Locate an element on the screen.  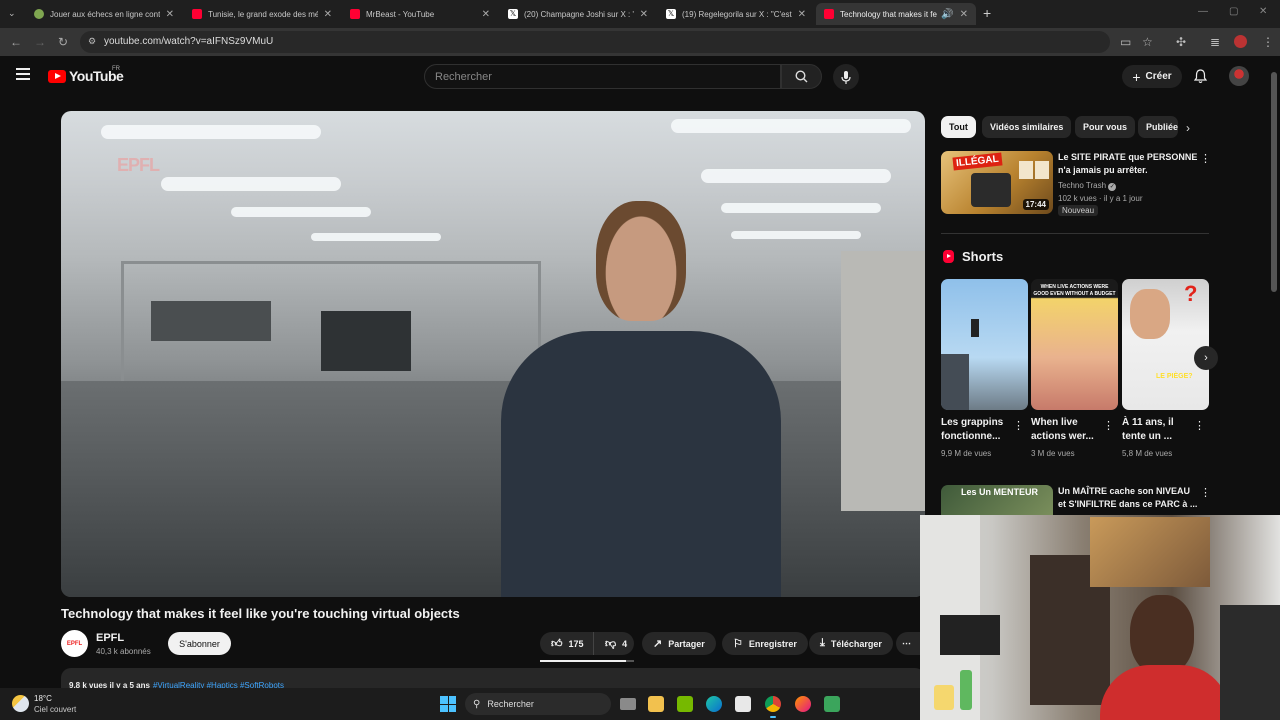
windows-start-icon is located at coordinates (448, 704).